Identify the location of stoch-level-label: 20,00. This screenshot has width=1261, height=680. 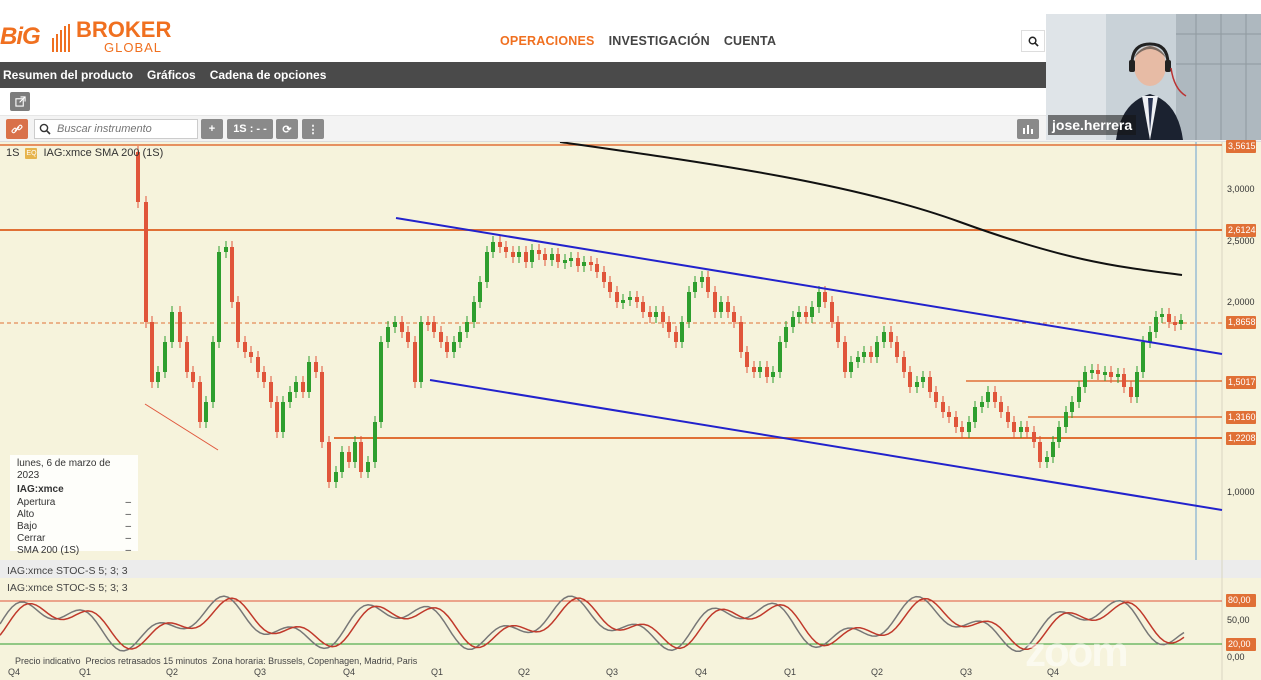
(1241, 644).